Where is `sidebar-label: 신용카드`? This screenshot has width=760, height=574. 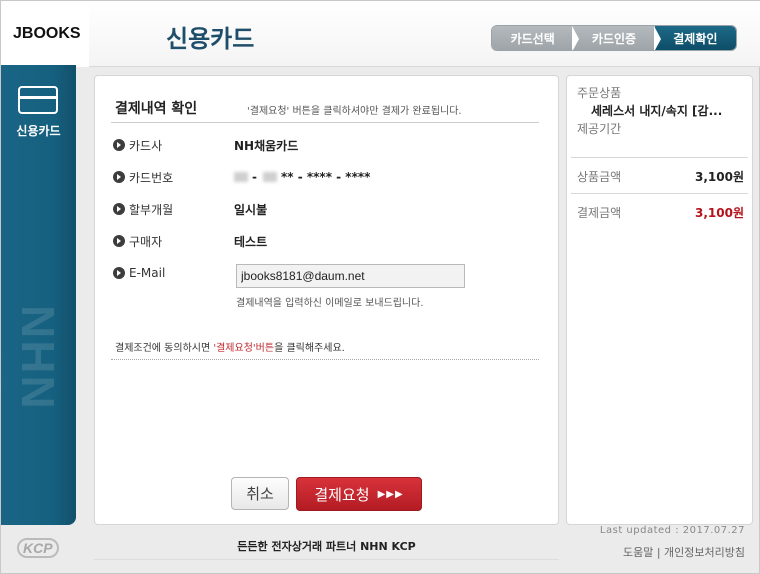 sidebar-label: 신용카드 is located at coordinates (38, 131).